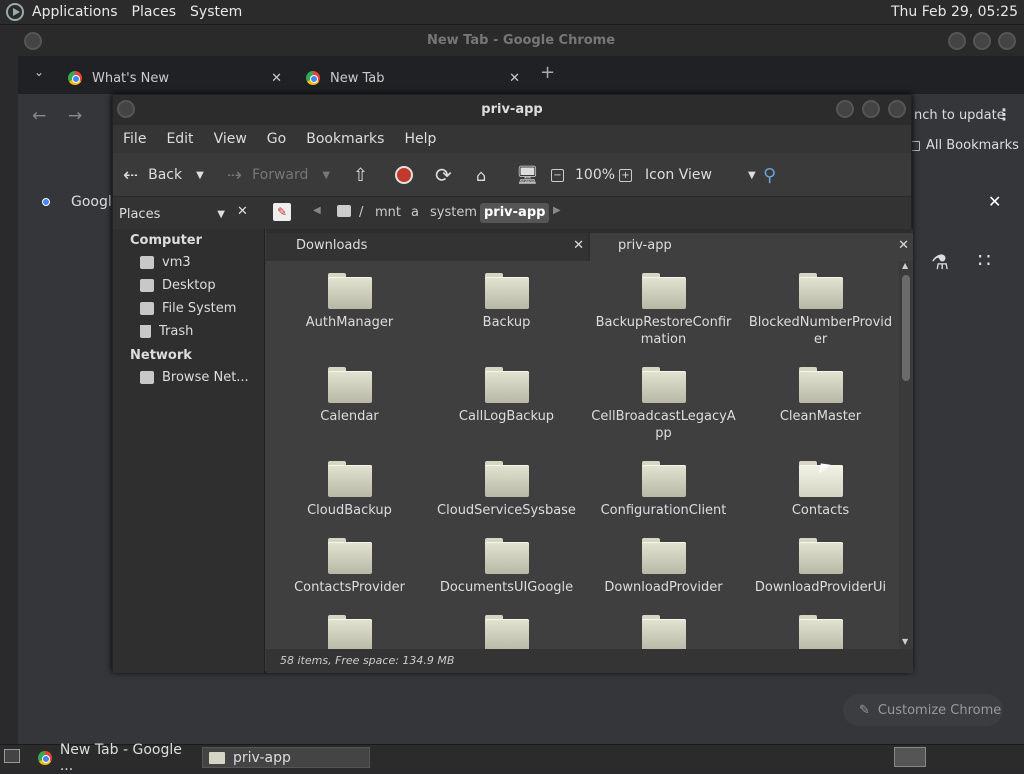  Describe the element at coordinates (923, 710) in the screenshot. I see `customize-chrome-button: ✎ Customize Chrome` at that location.